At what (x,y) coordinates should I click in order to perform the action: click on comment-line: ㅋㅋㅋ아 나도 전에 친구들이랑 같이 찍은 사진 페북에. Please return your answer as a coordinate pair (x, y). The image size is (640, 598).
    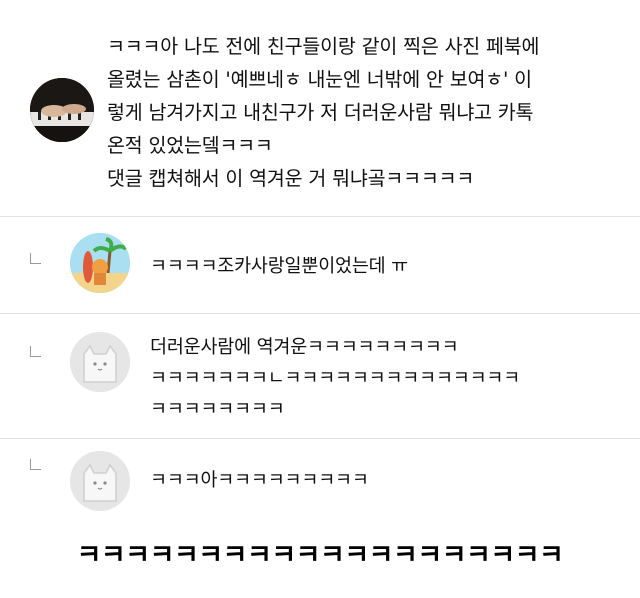
    Looking at the image, I should click on (323, 46).